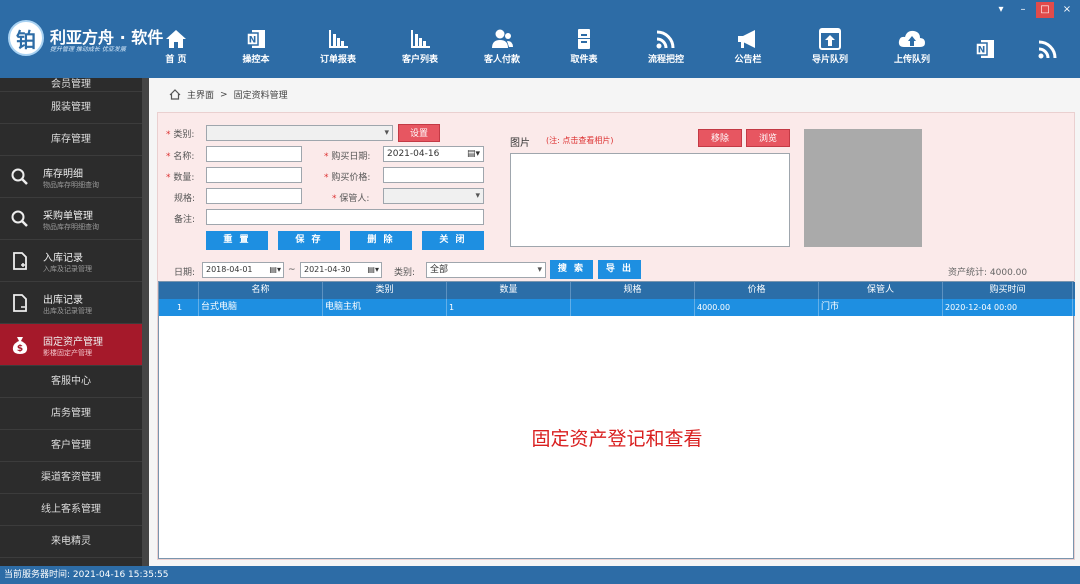 Image resolution: width=1080 pixels, height=584 pixels. What do you see at coordinates (71, 414) in the screenshot?
I see `sidebar-item-store-affairs: 店务管理` at bounding box center [71, 414].